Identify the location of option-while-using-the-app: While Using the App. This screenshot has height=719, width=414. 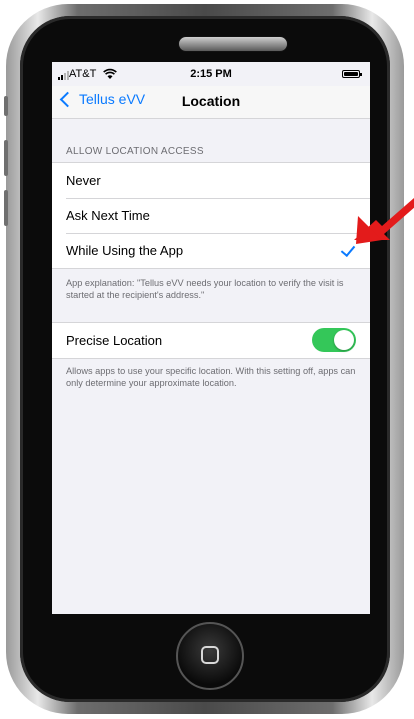
(211, 250).